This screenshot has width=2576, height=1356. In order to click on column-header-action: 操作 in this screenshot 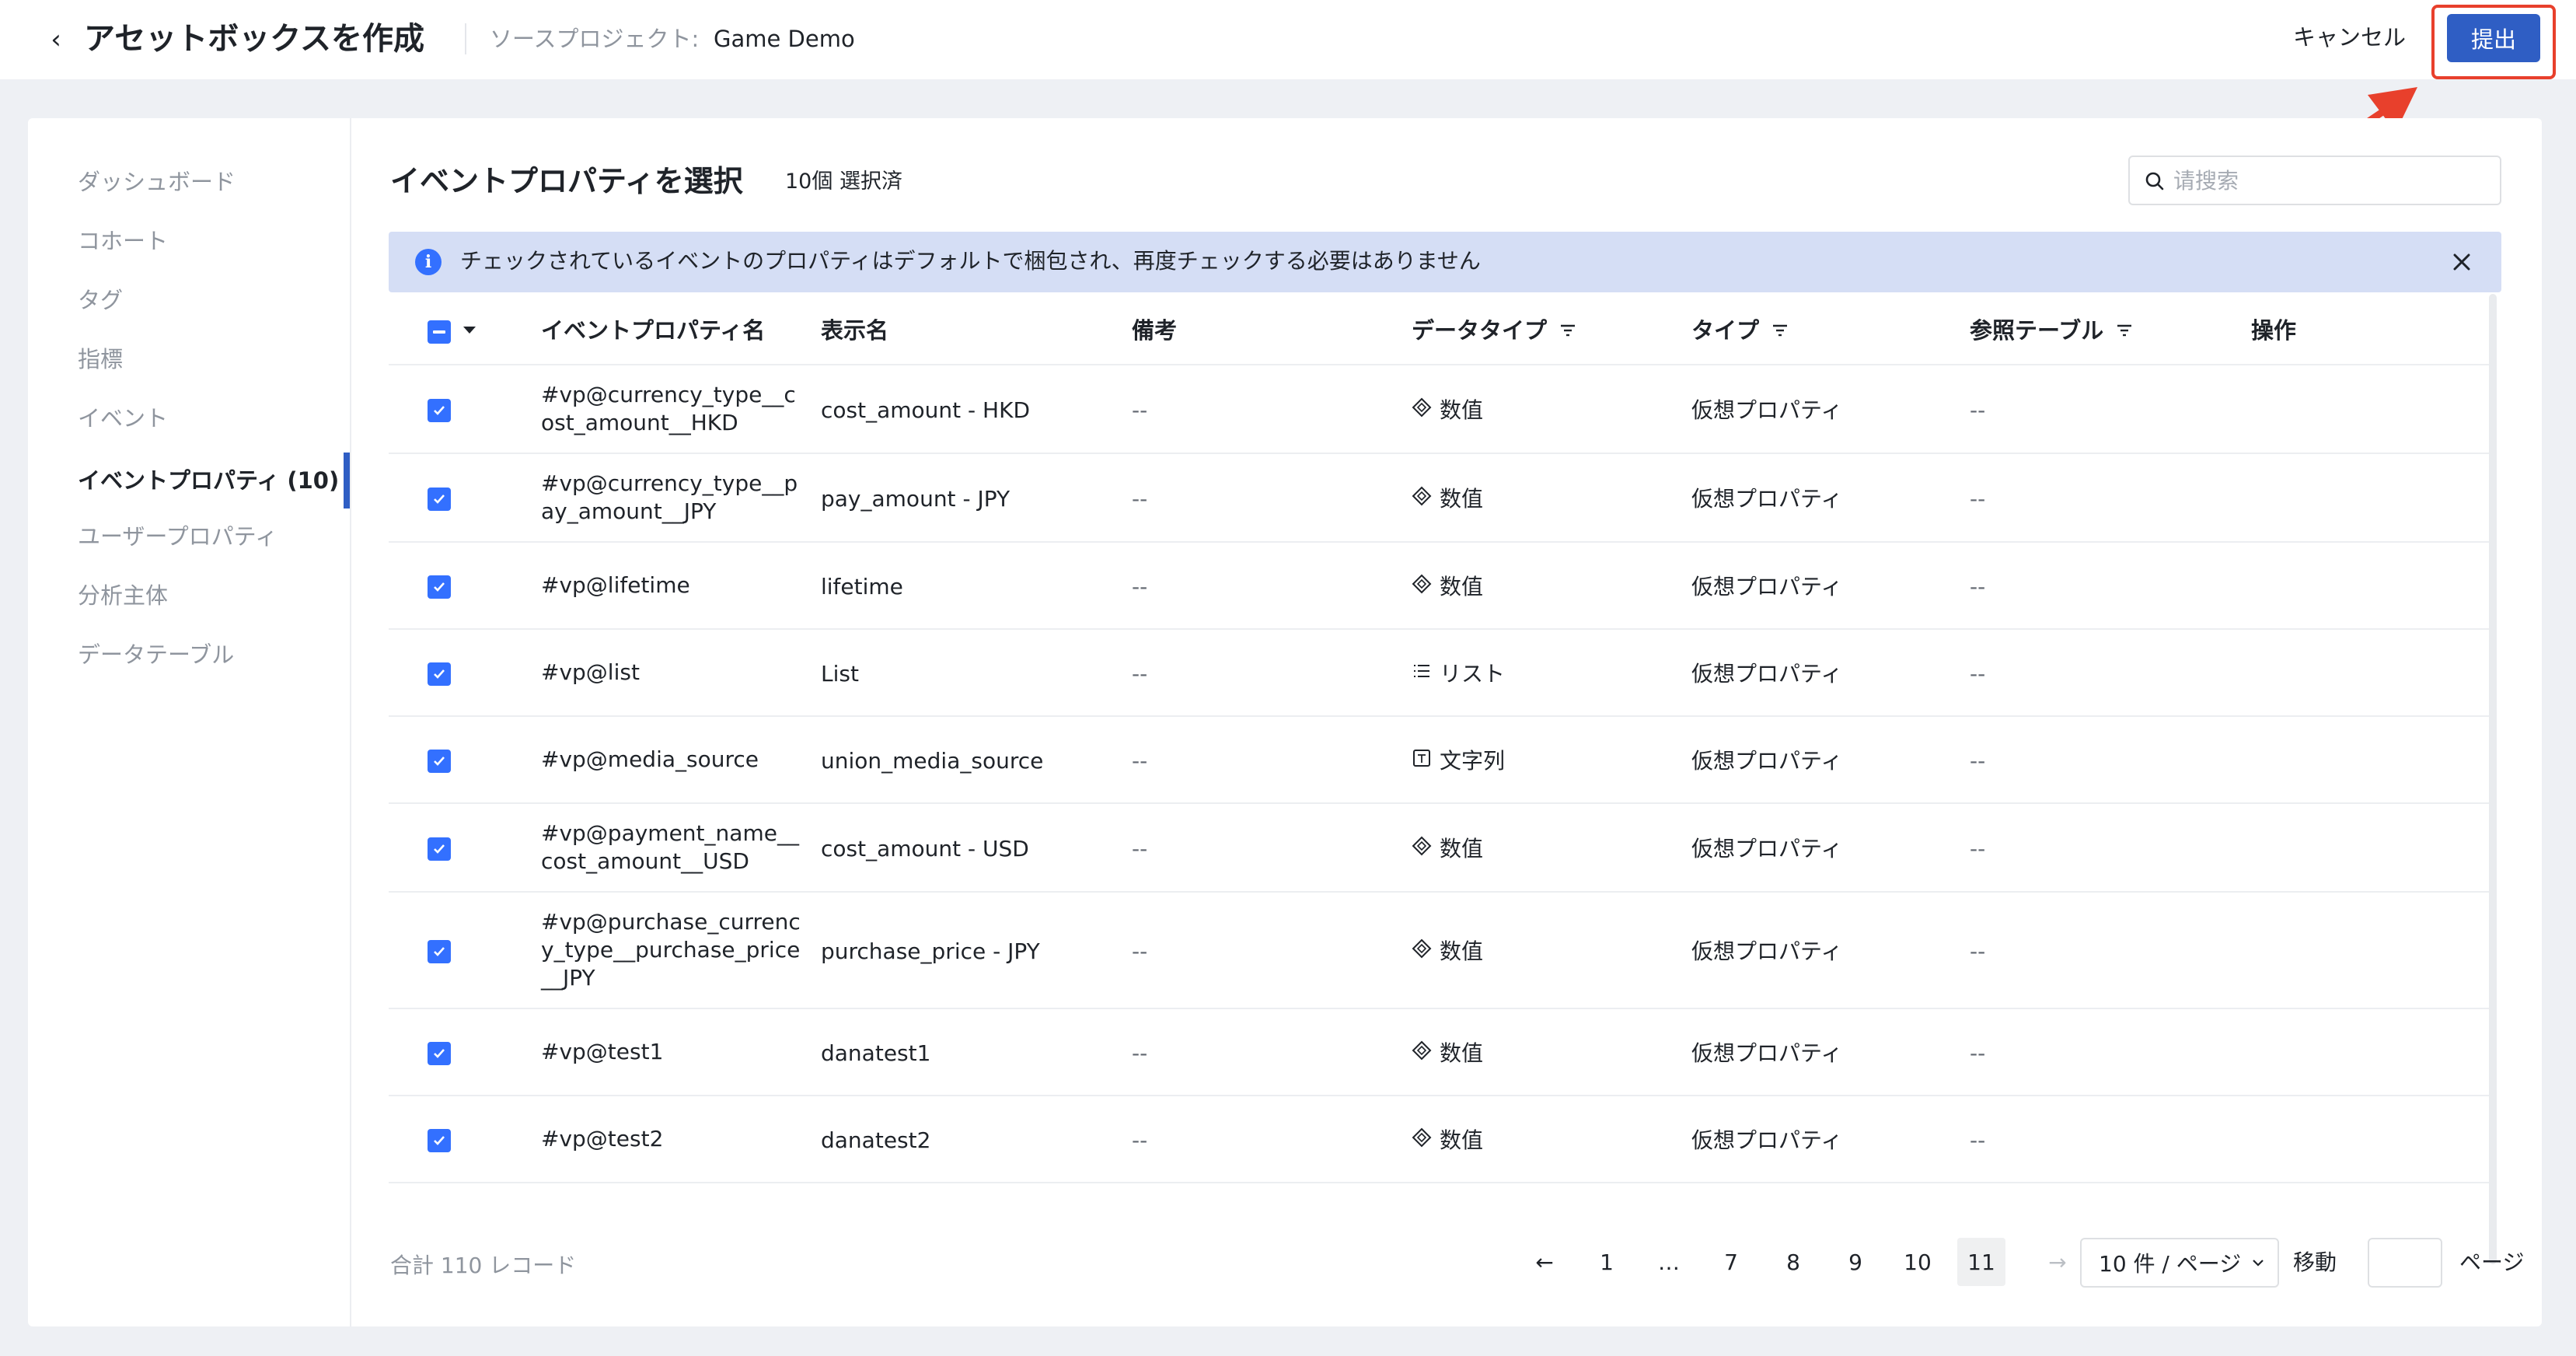, I will do `click(2274, 330)`.